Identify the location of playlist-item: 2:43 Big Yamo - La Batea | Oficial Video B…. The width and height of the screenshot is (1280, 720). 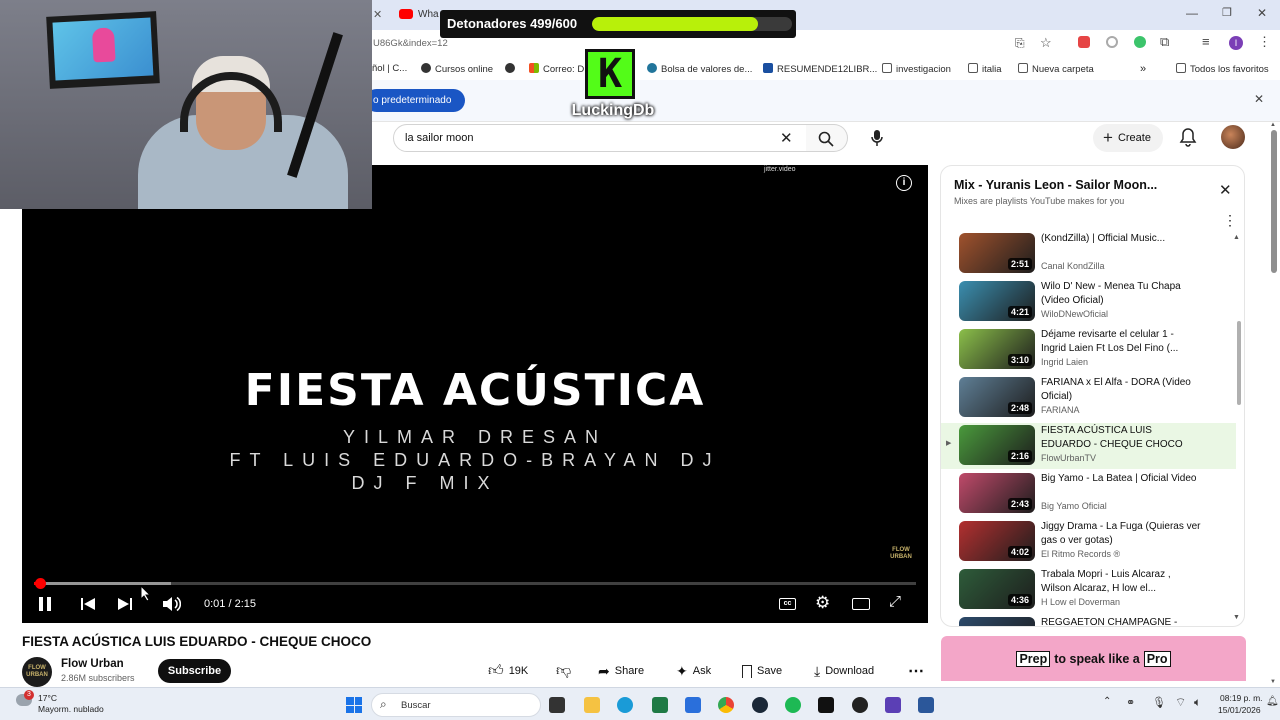
(1088, 494).